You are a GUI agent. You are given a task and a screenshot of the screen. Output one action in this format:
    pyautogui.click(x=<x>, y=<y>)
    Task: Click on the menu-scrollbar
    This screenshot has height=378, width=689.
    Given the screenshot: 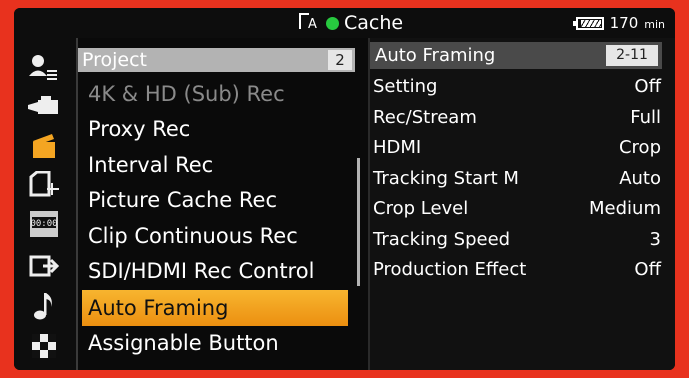 What is the action you would take?
    pyautogui.click(x=358, y=222)
    